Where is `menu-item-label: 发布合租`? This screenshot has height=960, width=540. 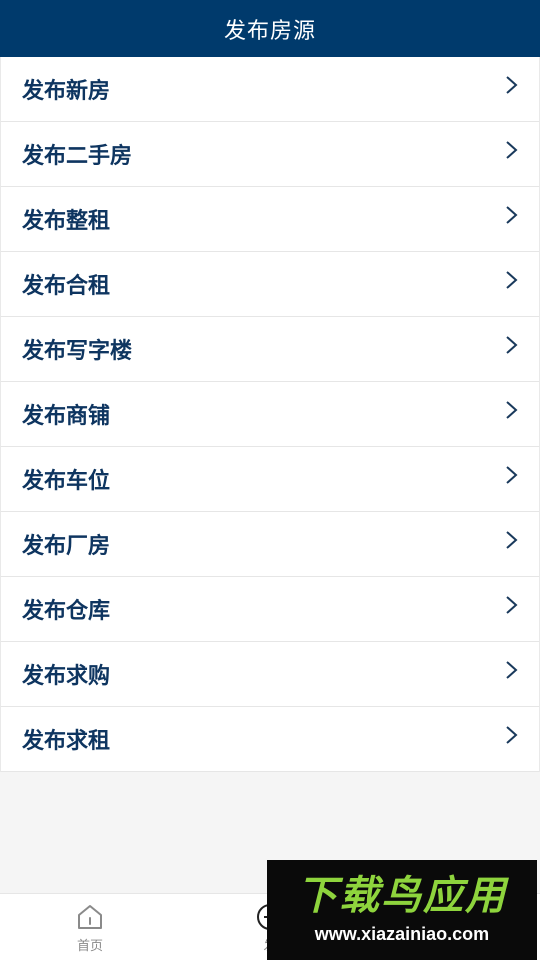 menu-item-label: 发布合租 is located at coordinates (66, 286).